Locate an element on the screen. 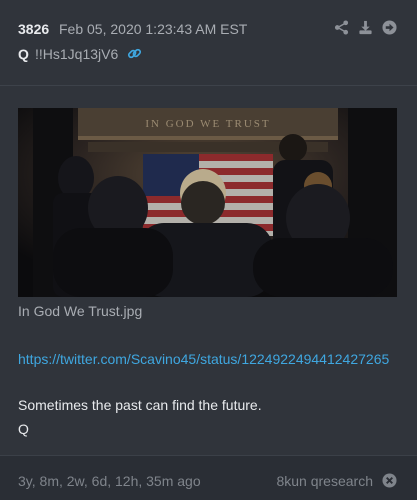 The height and width of the screenshot is (500, 417). share-icon is located at coordinates (341, 27).